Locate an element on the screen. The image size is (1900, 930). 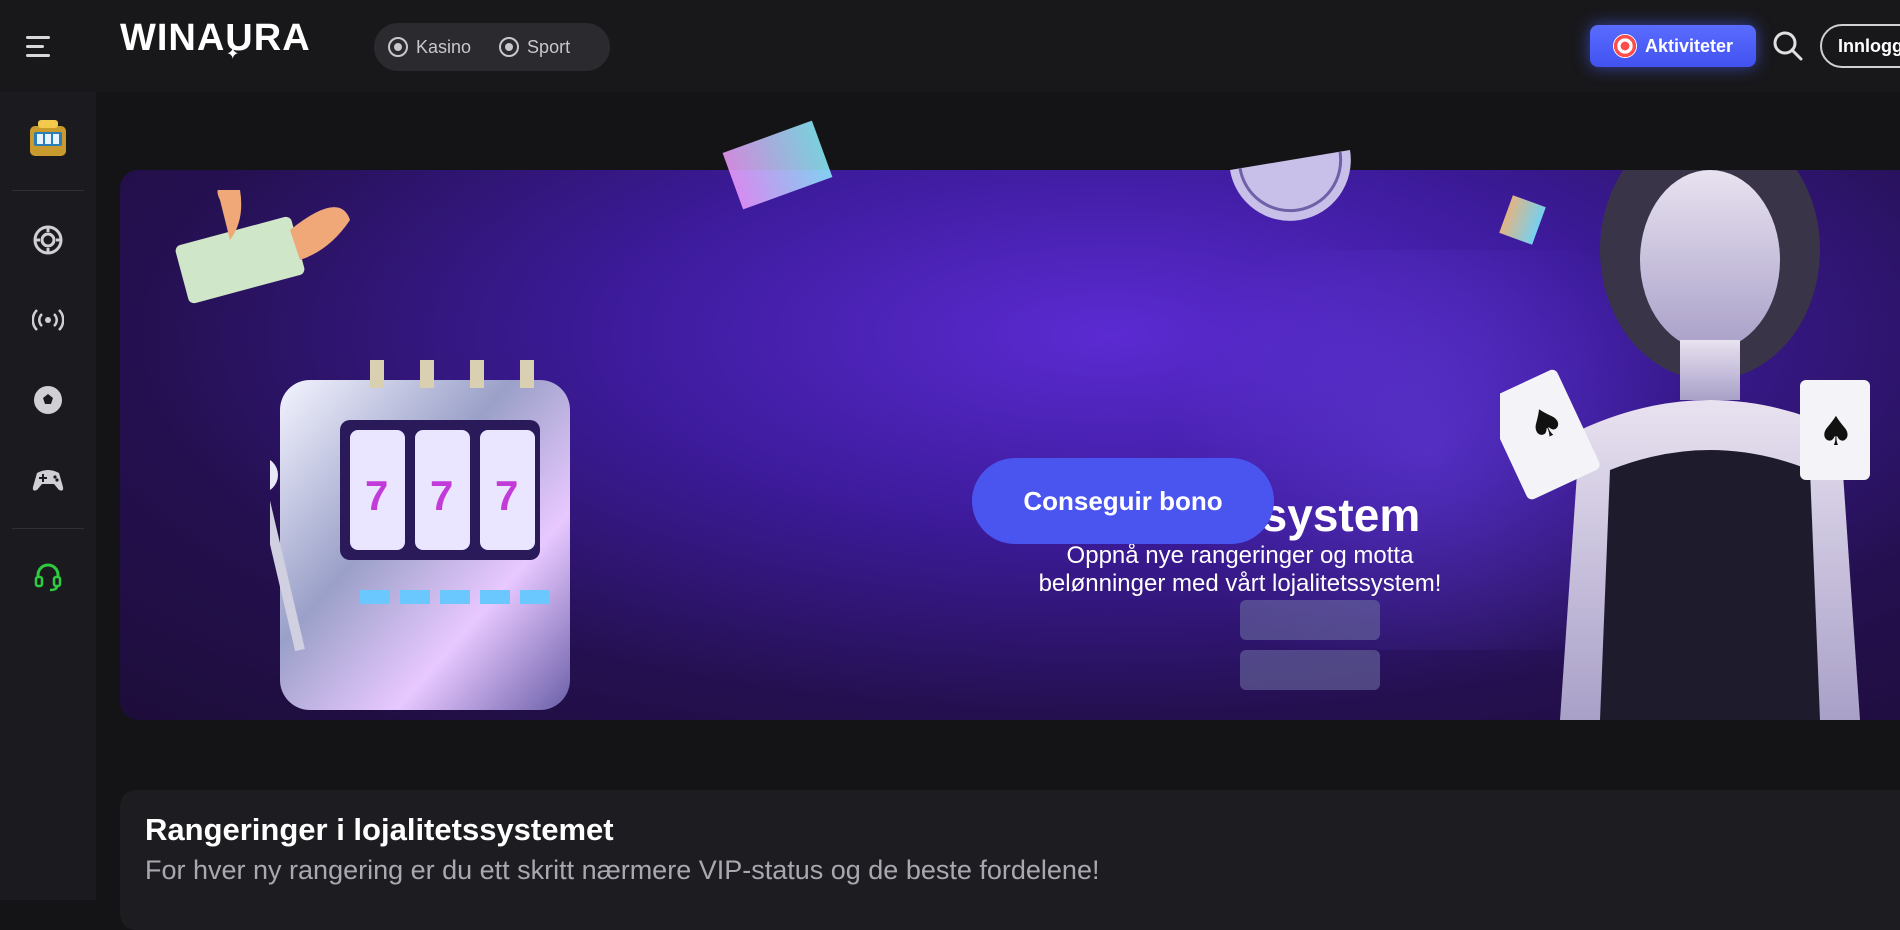
activities-button: Aktiviteter is located at coordinates (1673, 46).